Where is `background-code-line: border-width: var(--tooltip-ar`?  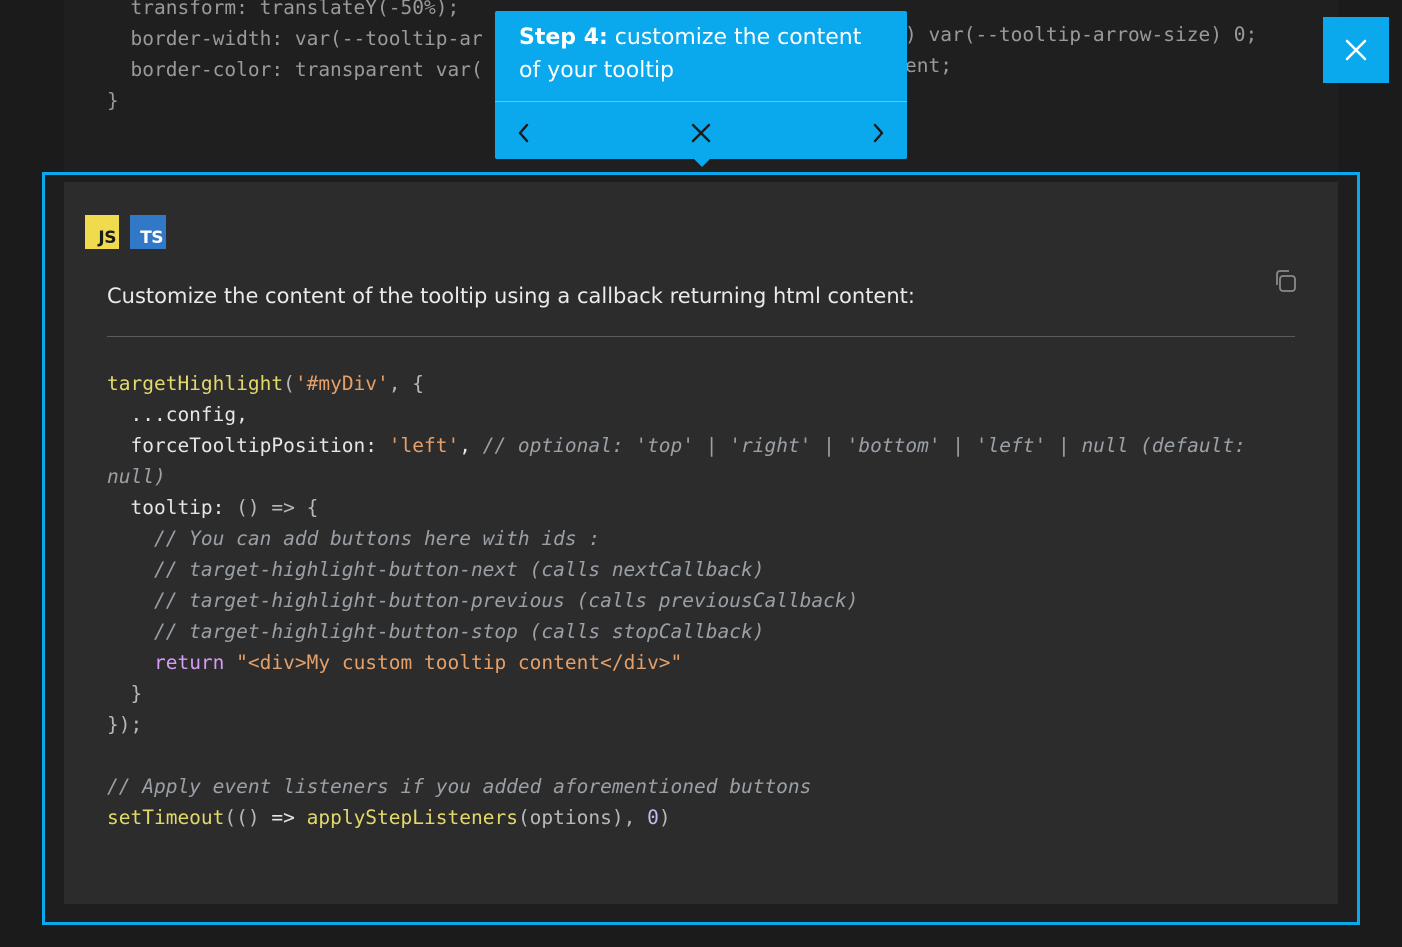
background-code-line: border-width: var(--tooltip-ar is located at coordinates (295, 38).